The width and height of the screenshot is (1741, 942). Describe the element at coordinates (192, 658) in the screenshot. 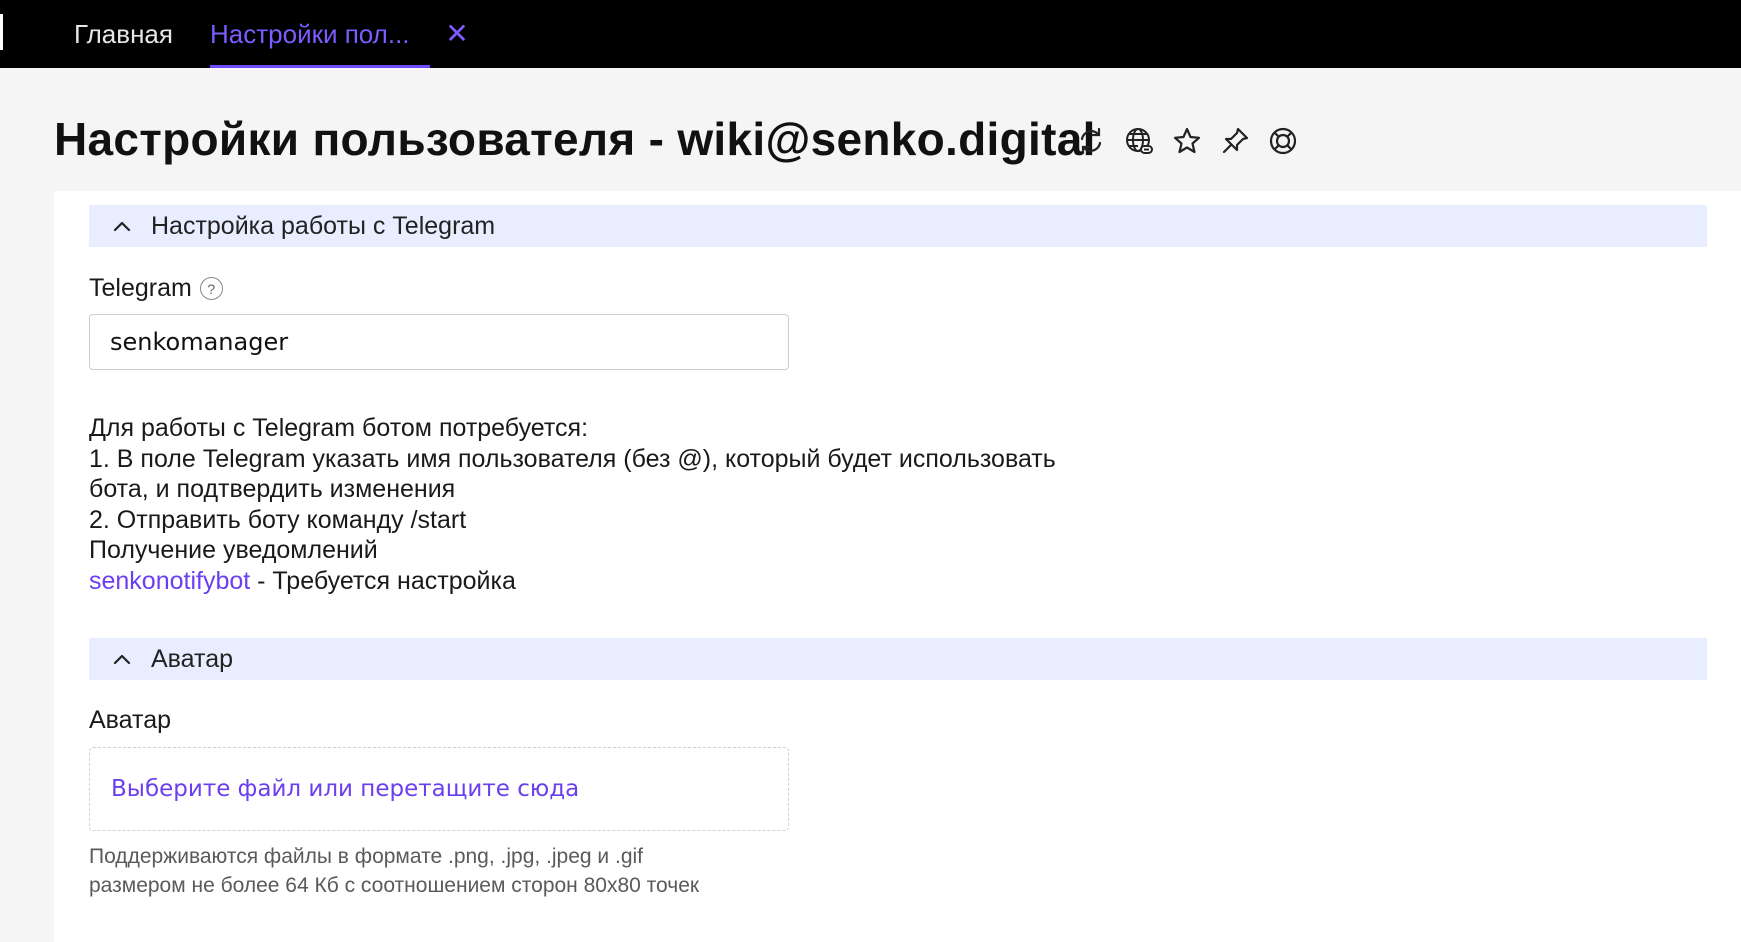

I see `section-title-avatar: Аватар` at that location.